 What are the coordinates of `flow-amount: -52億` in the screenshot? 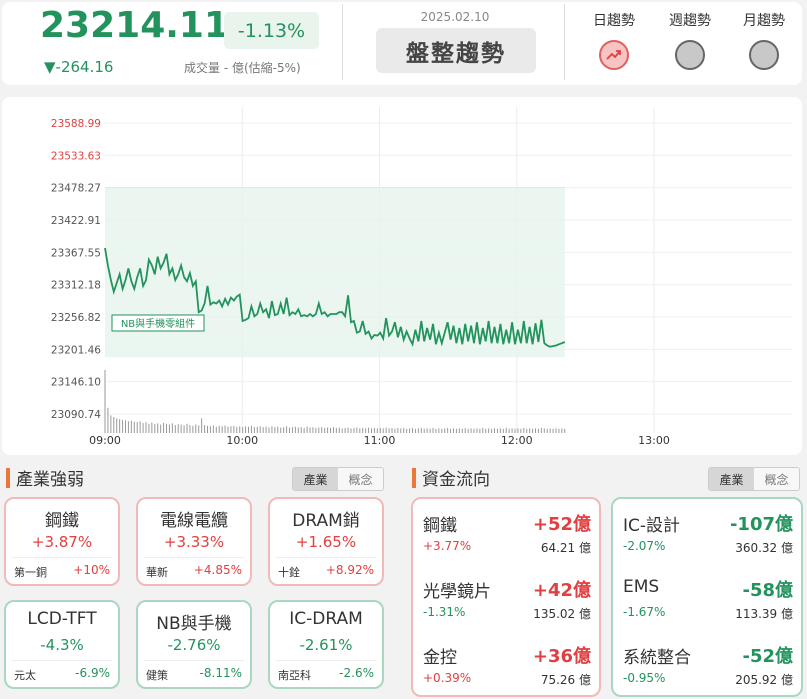 It's located at (767, 656).